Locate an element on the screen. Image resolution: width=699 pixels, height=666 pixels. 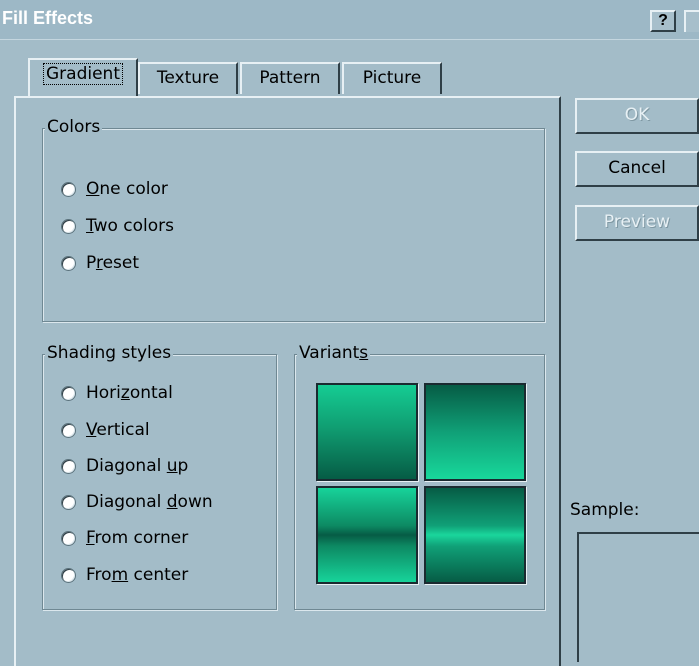
radio-from-center: From center is located at coordinates (124, 575).